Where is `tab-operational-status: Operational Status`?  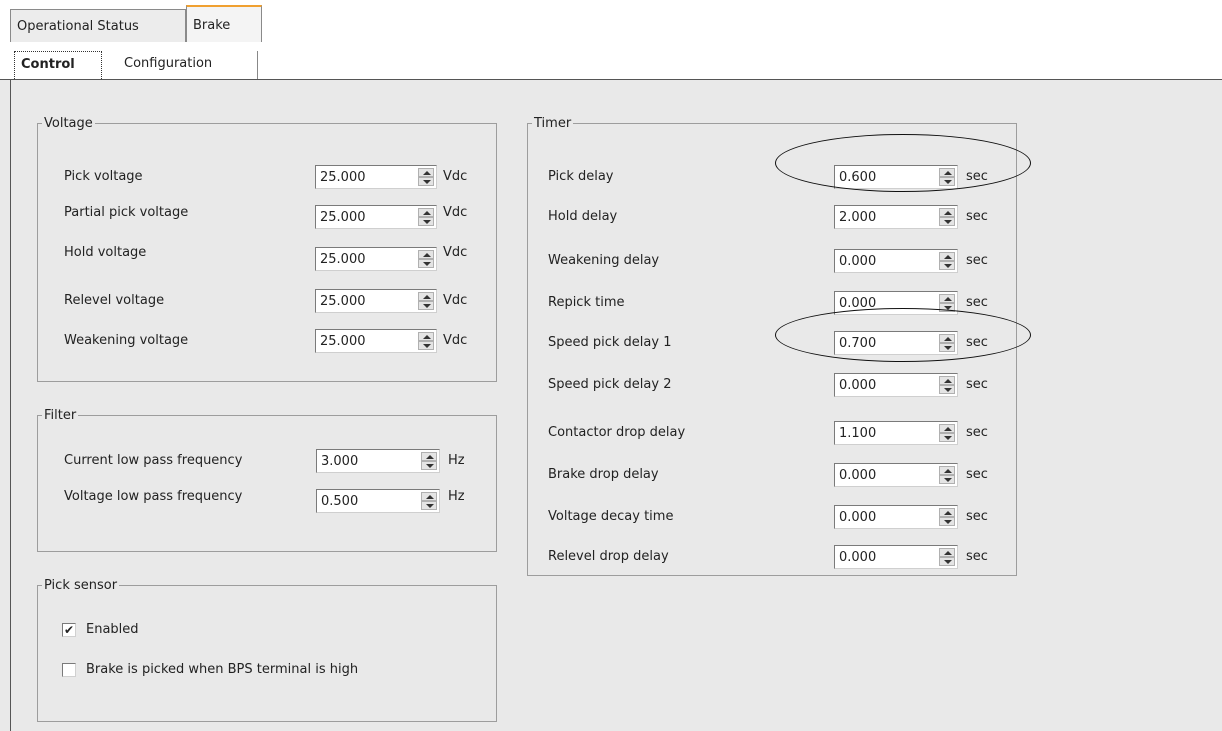 tab-operational-status: Operational Status is located at coordinates (98, 26).